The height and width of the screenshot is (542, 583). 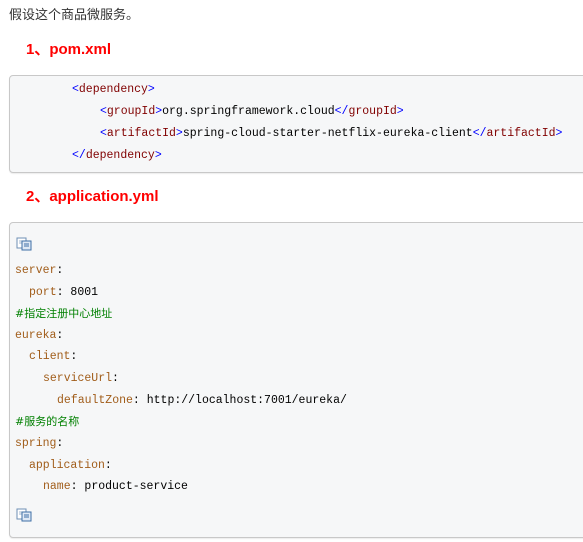 I want to click on yml-line-client: client:, so click(x=53, y=356).